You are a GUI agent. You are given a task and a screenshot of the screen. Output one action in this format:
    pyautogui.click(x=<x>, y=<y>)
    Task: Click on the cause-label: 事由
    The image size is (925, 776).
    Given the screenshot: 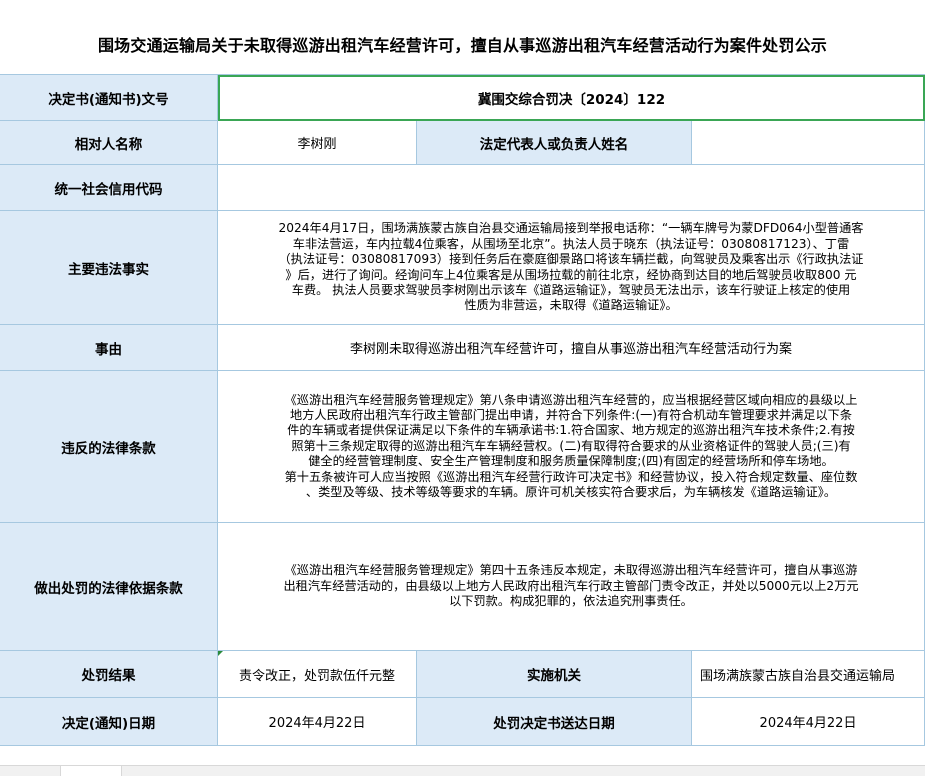 What is the action you would take?
    pyautogui.click(x=109, y=348)
    